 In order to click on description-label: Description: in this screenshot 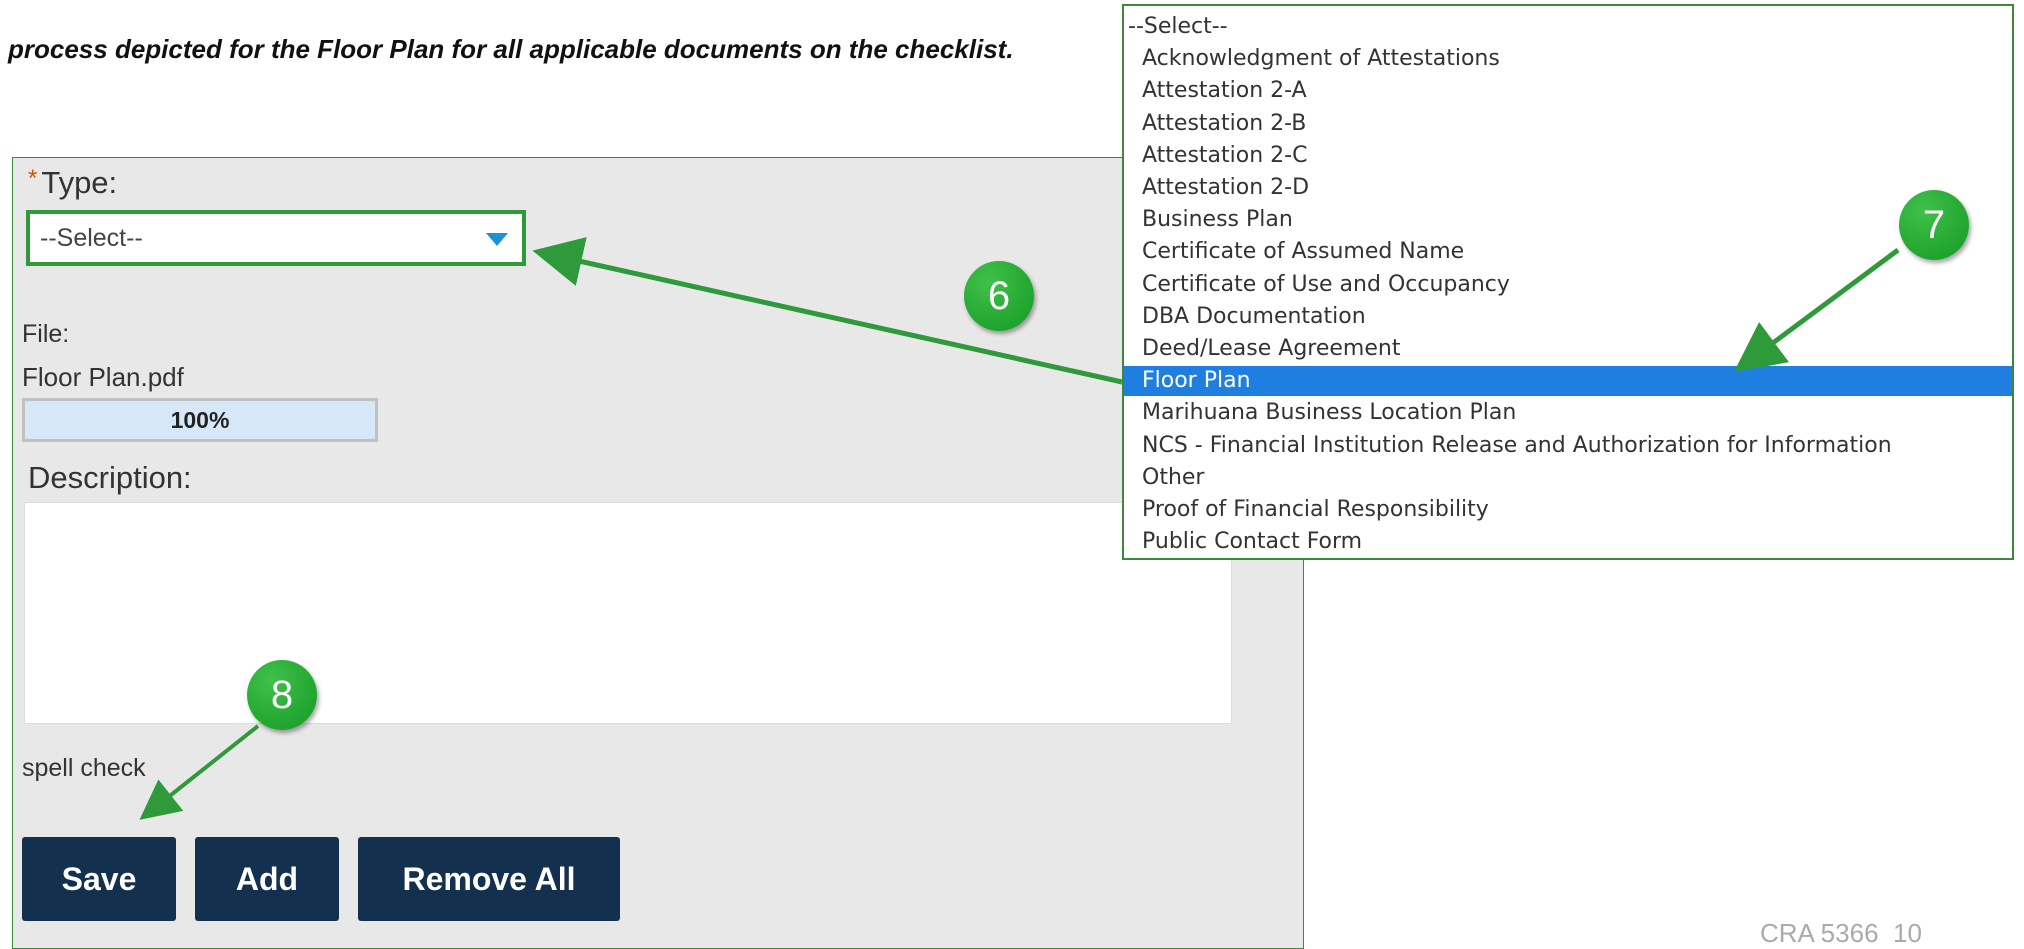, I will do `click(110, 477)`.